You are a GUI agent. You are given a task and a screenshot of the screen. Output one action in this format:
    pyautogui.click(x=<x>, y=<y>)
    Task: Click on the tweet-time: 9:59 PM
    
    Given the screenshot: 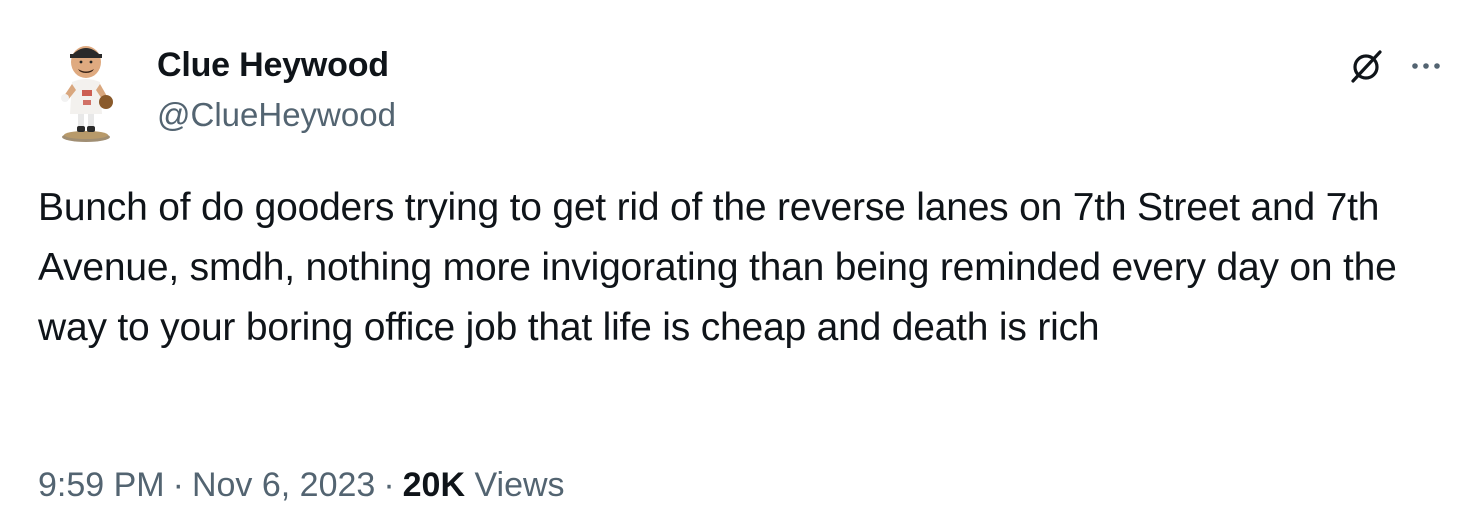 What is the action you would take?
    pyautogui.click(x=101, y=485)
    